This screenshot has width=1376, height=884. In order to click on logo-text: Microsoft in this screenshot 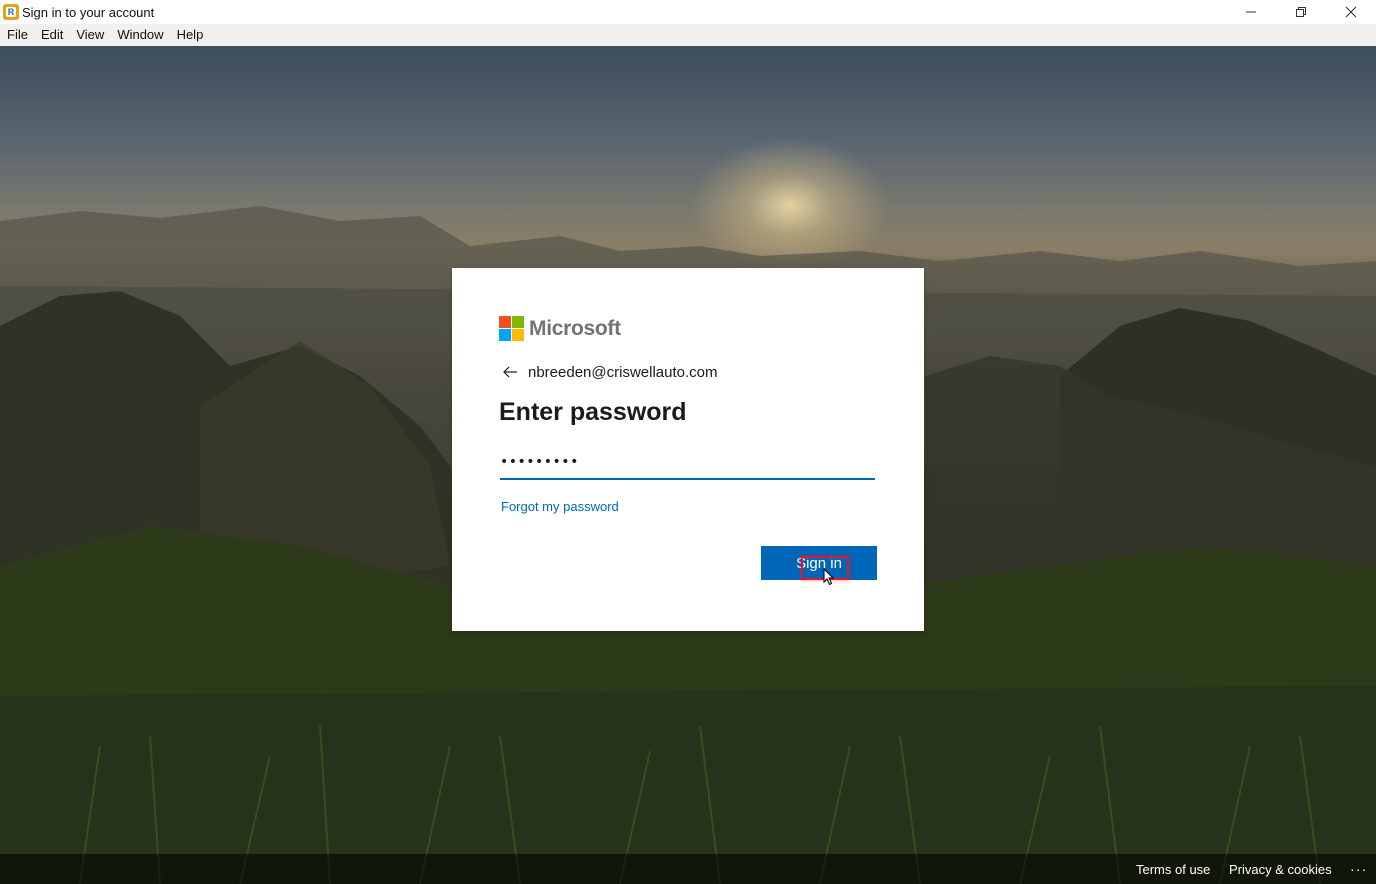, I will do `click(575, 328)`.